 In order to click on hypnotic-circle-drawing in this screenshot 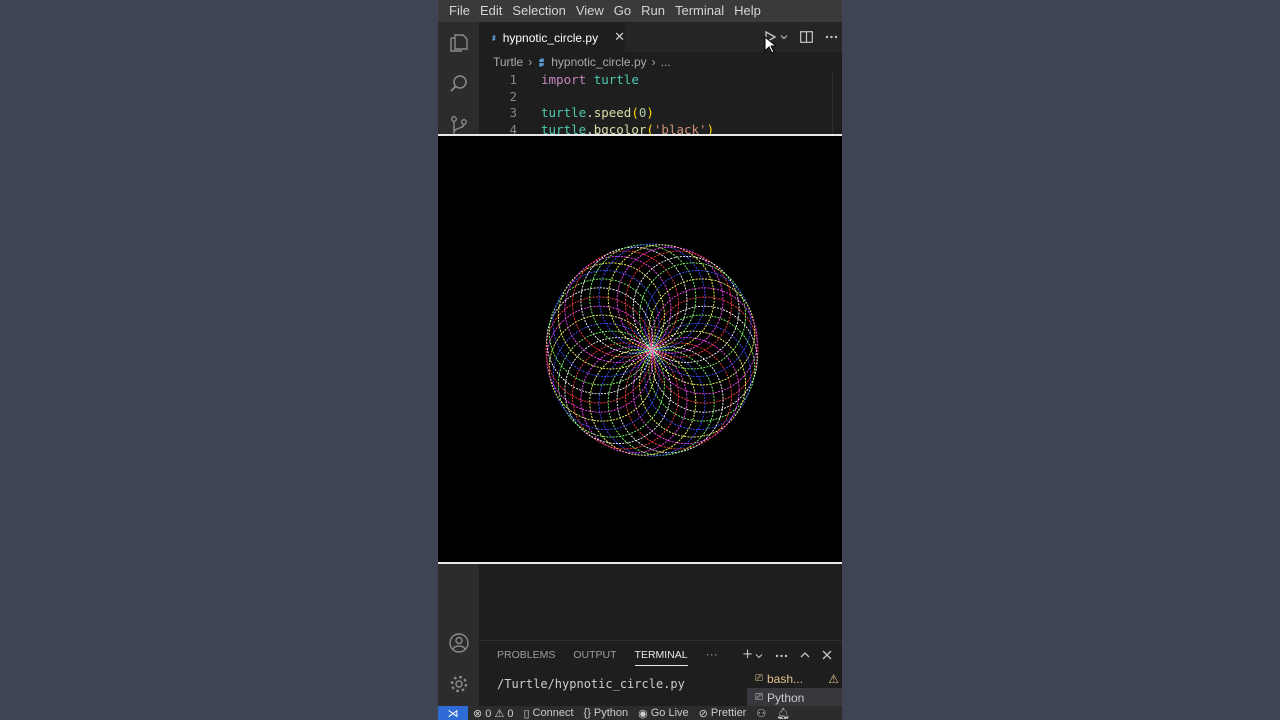, I will do `click(652, 350)`.